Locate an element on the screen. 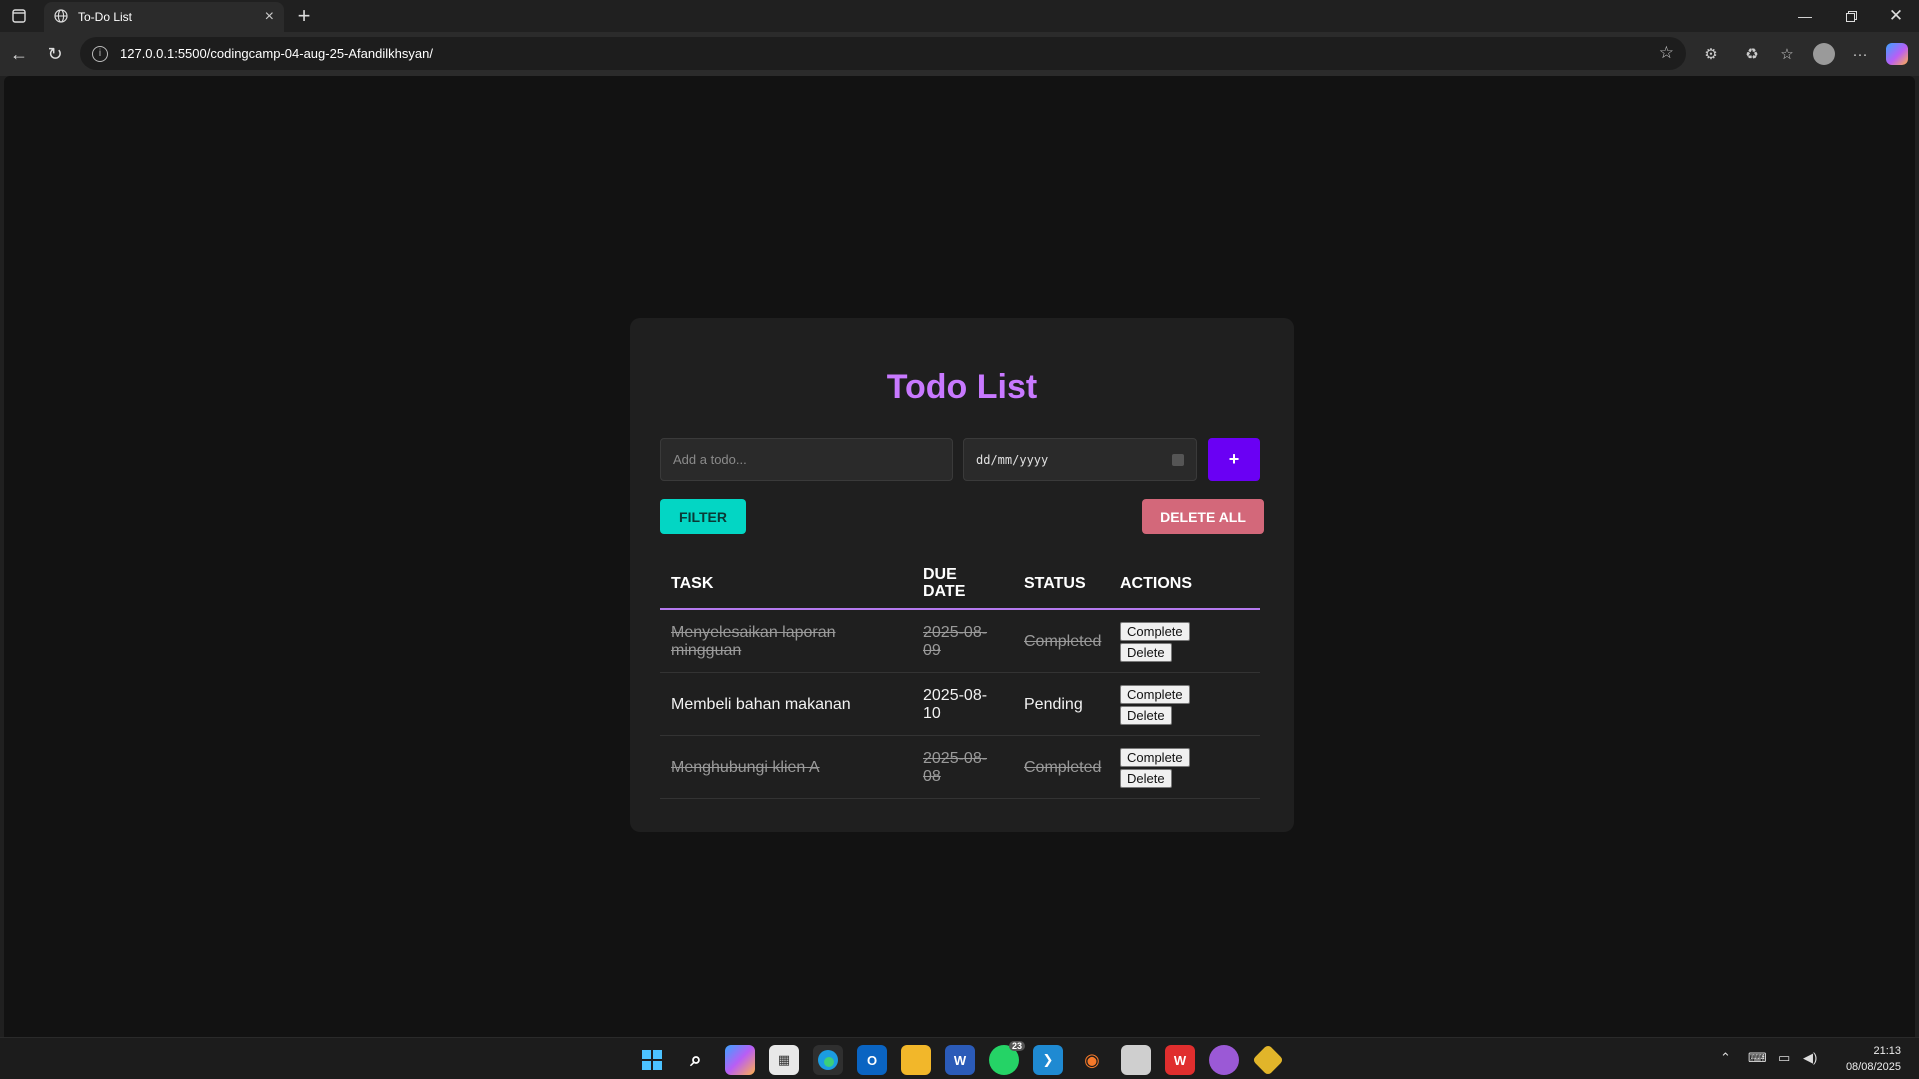 This screenshot has height=1079, width=1919. clock-date: 08/08/2025 is located at coordinates (1873, 1067).